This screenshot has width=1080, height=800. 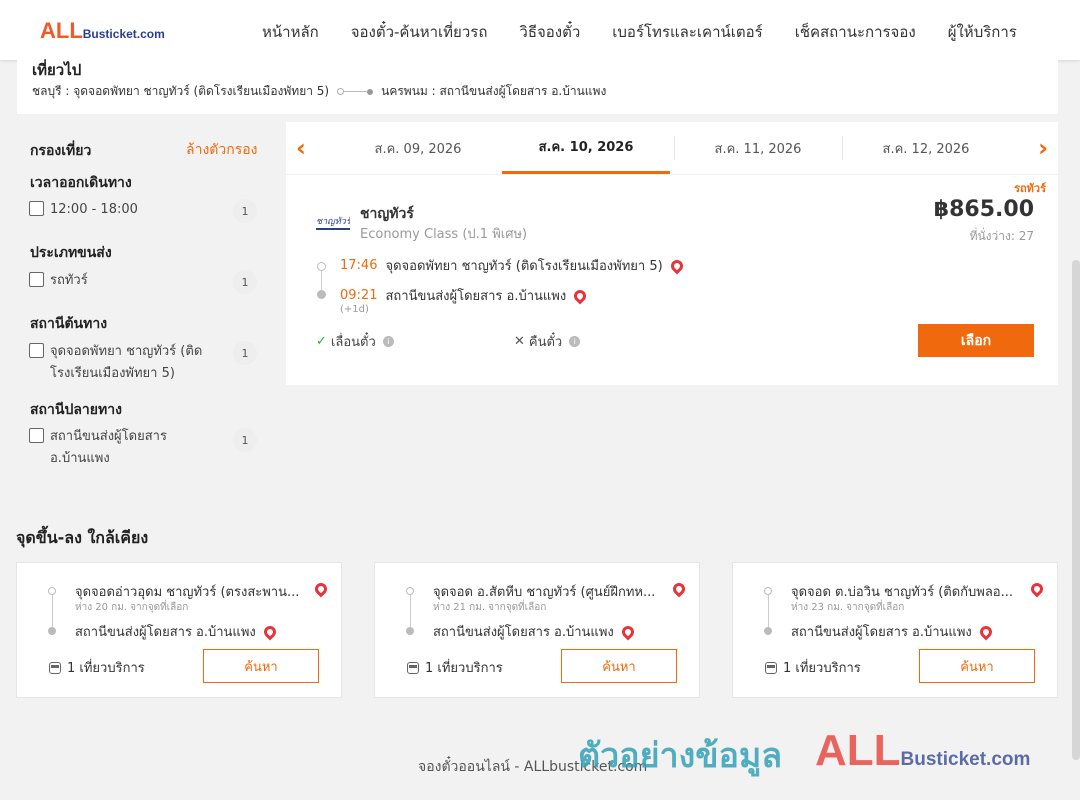 What do you see at coordinates (419, 32) in the screenshot?
I see `nav-book-search: จองตั๋ว-ค้นหาเที่ยวรถ` at bounding box center [419, 32].